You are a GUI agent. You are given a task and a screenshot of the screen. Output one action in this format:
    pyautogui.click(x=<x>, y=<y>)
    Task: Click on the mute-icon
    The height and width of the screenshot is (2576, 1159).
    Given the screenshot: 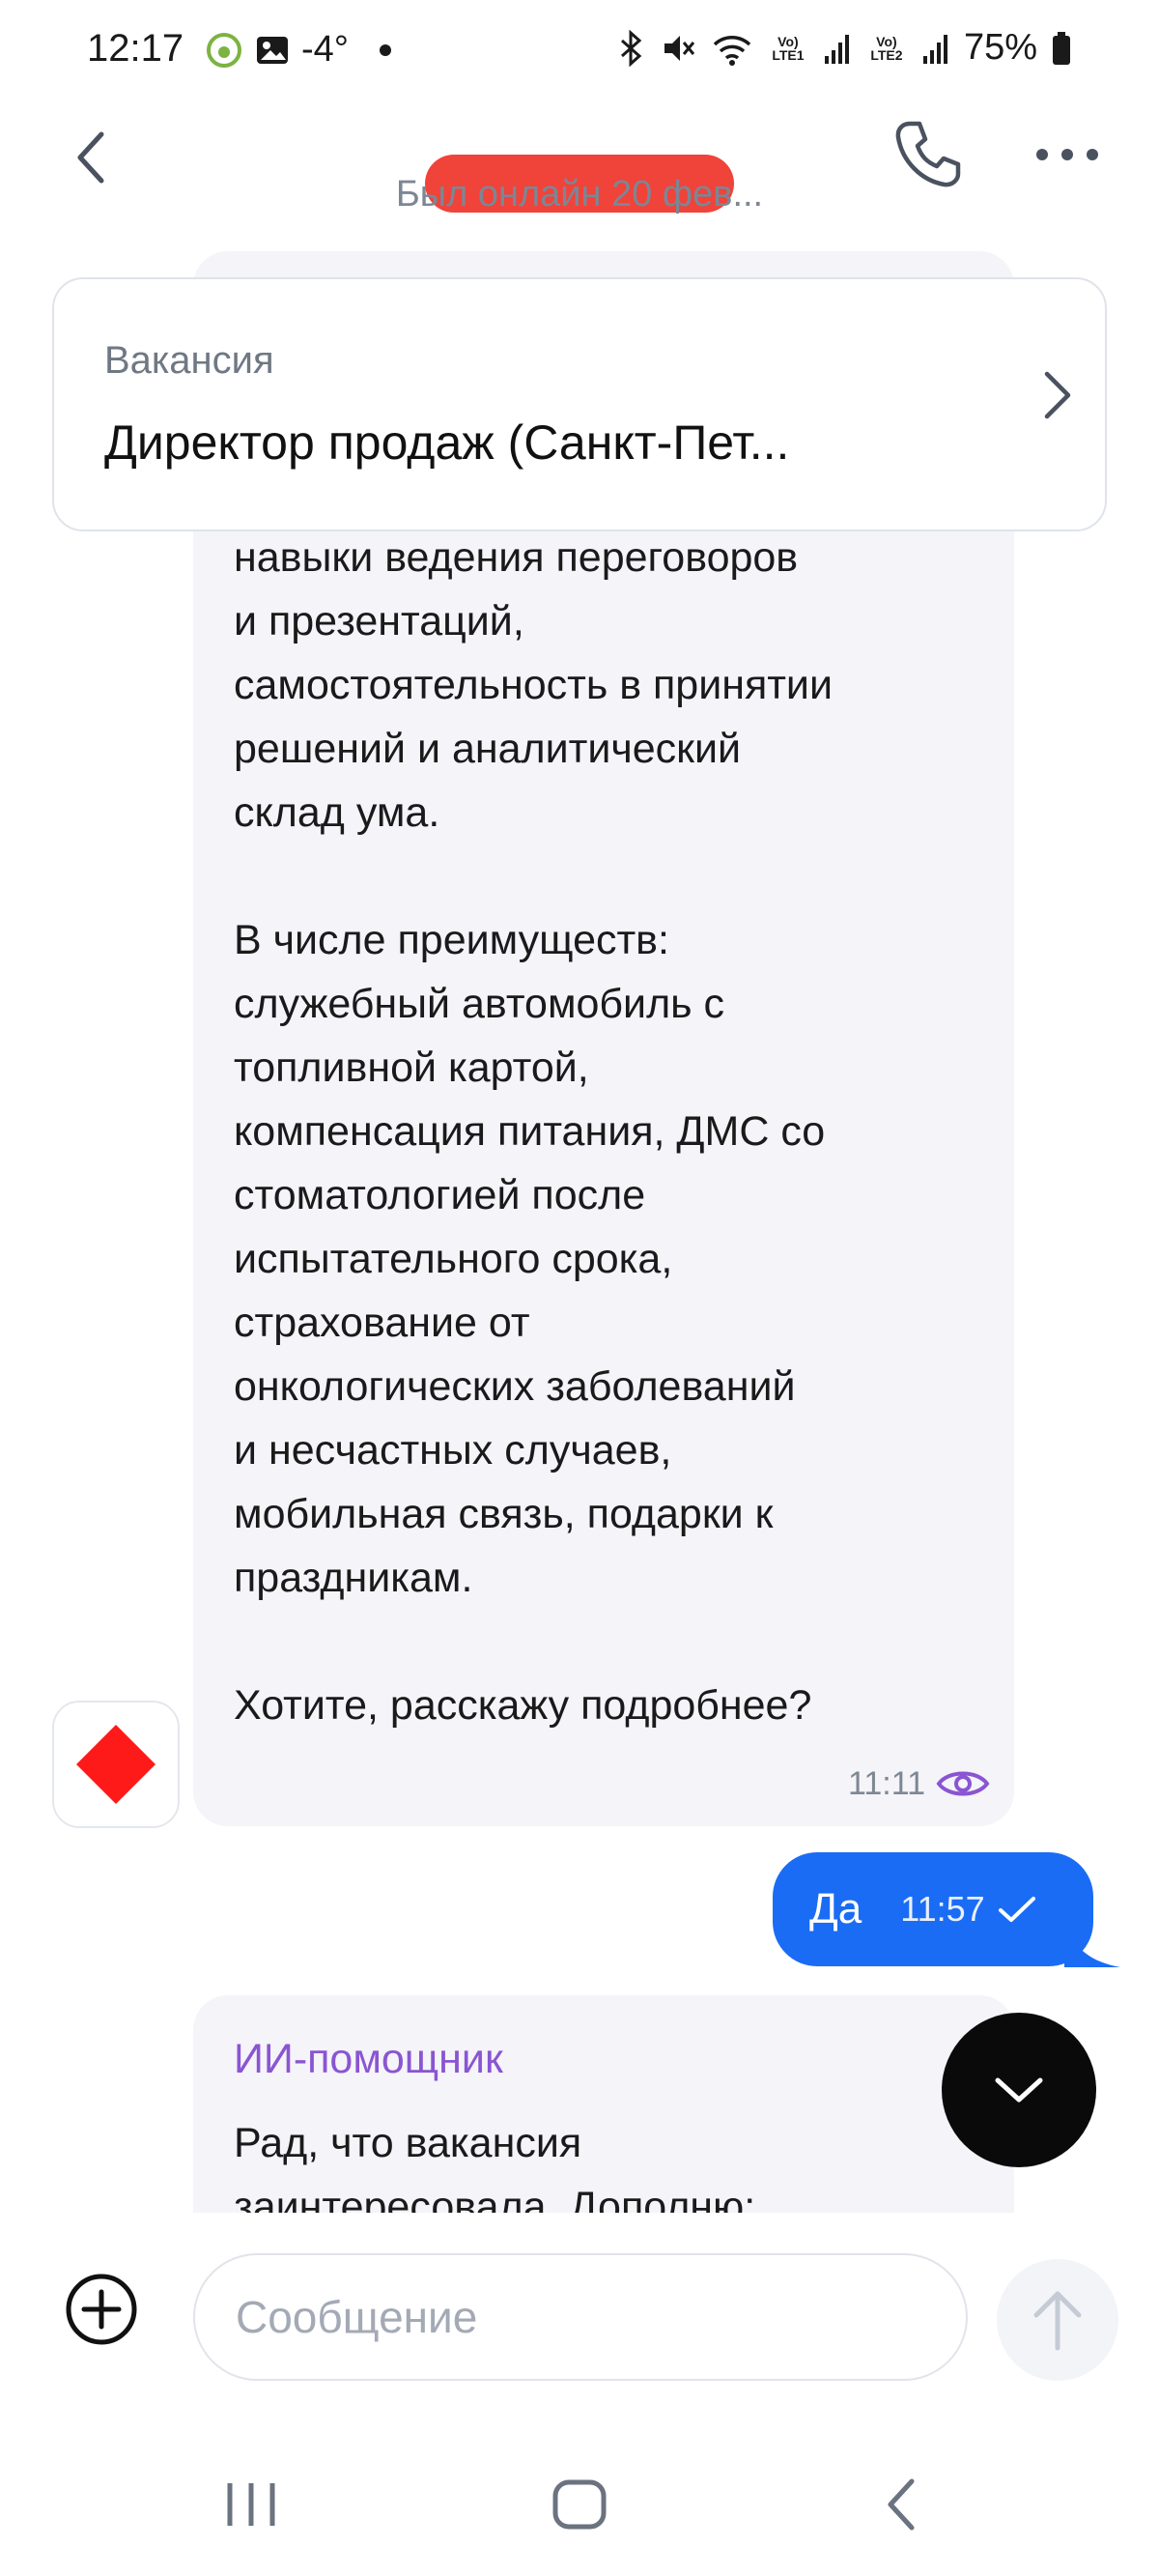 What is the action you would take?
    pyautogui.click(x=679, y=48)
    